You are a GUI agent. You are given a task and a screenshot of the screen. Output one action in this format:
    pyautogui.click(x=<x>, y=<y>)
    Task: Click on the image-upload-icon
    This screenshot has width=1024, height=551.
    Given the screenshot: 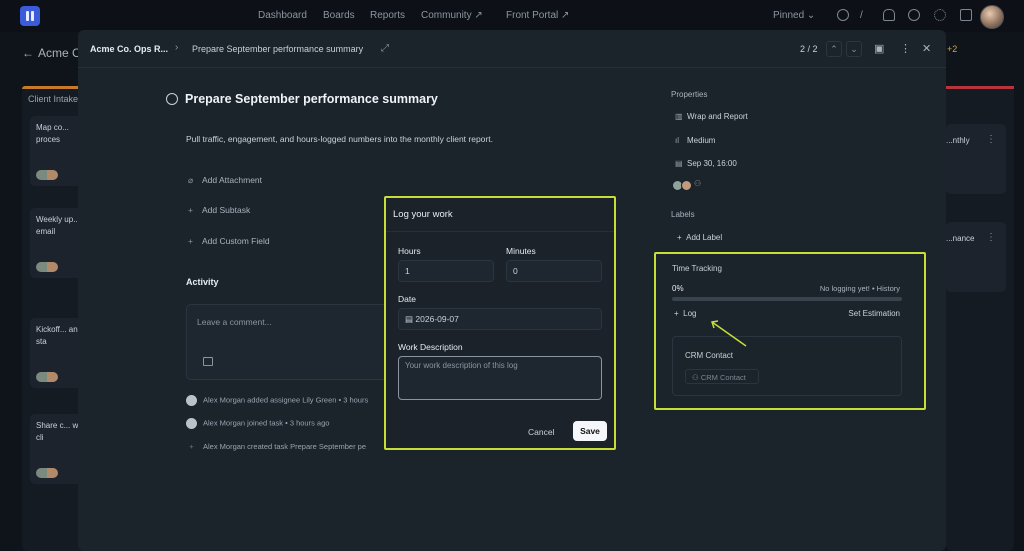 What is the action you would take?
    pyautogui.click(x=208, y=361)
    